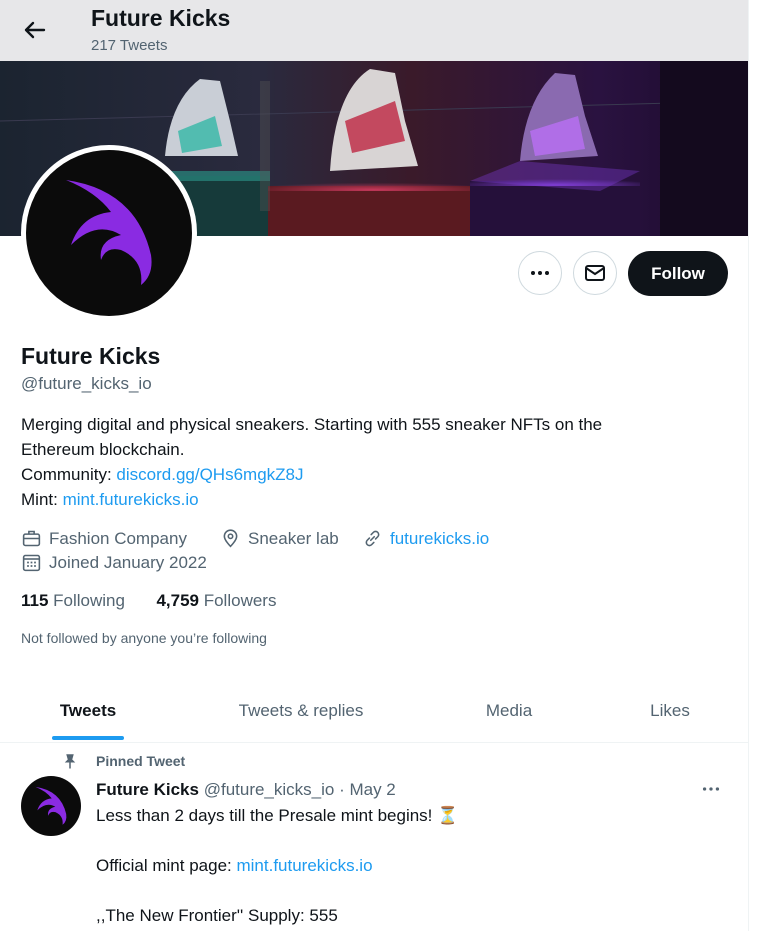 This screenshot has width=765, height=931. I want to click on follow-button: Follow, so click(678, 273).